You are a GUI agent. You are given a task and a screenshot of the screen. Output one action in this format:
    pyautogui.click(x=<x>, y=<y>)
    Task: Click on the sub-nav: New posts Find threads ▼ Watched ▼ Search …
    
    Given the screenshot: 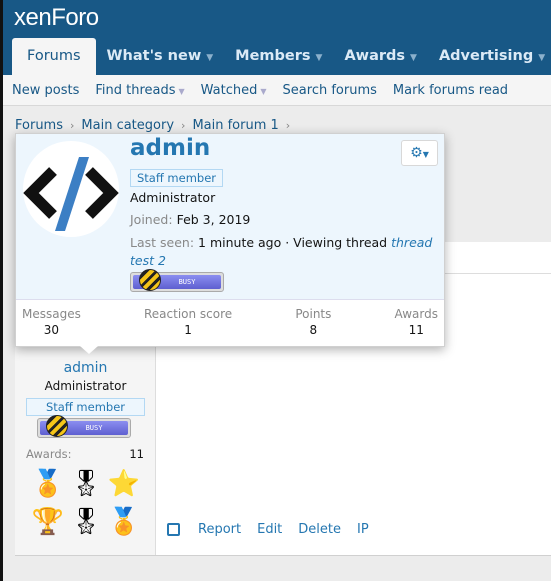 What is the action you would take?
    pyautogui.click(x=277, y=90)
    